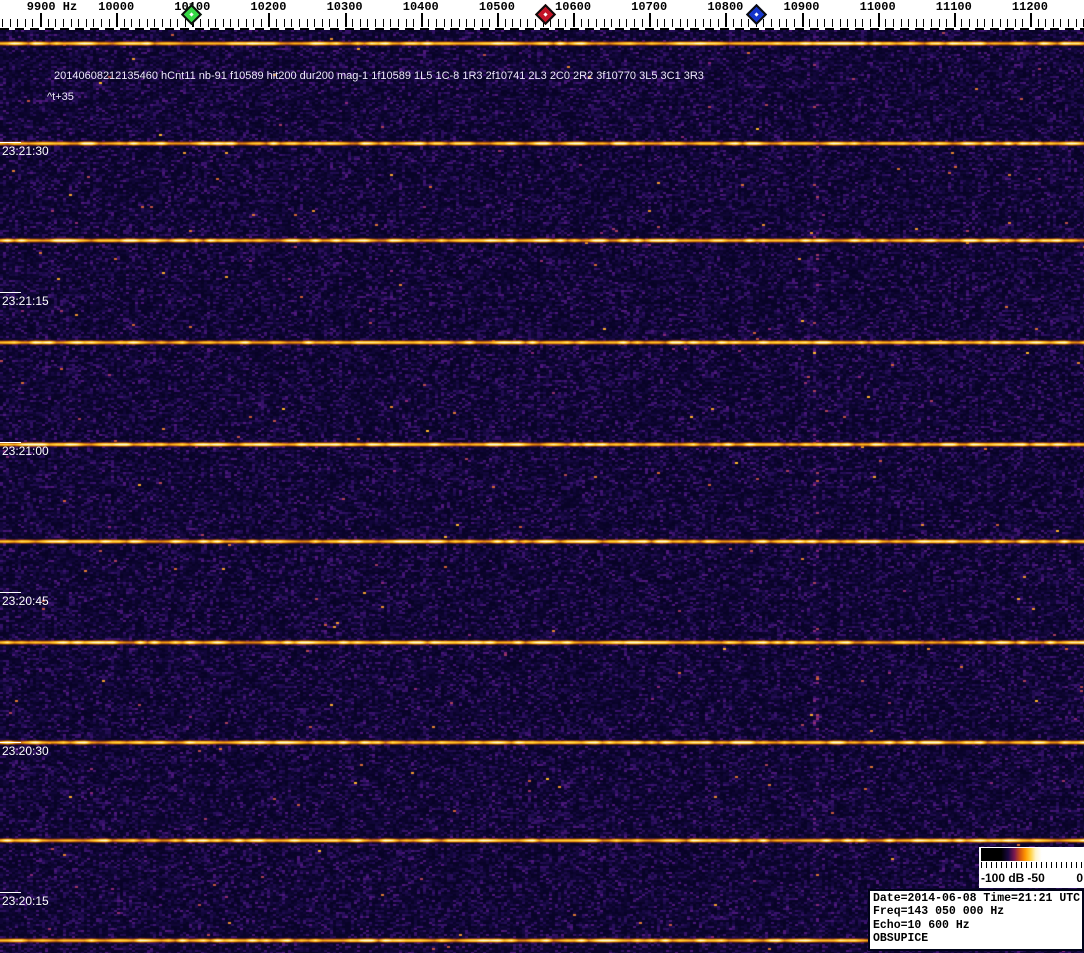  Describe the element at coordinates (191, 14) in the screenshot. I see `marker-center-dot` at that location.